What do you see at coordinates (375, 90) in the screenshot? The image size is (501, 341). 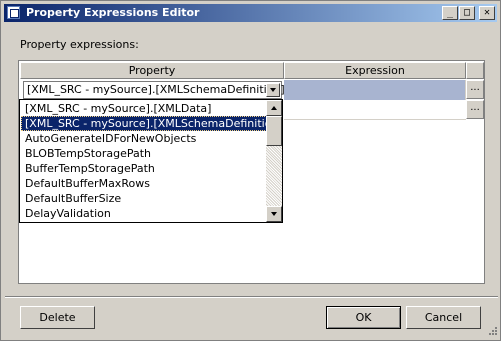 I see `expression-cell` at bounding box center [375, 90].